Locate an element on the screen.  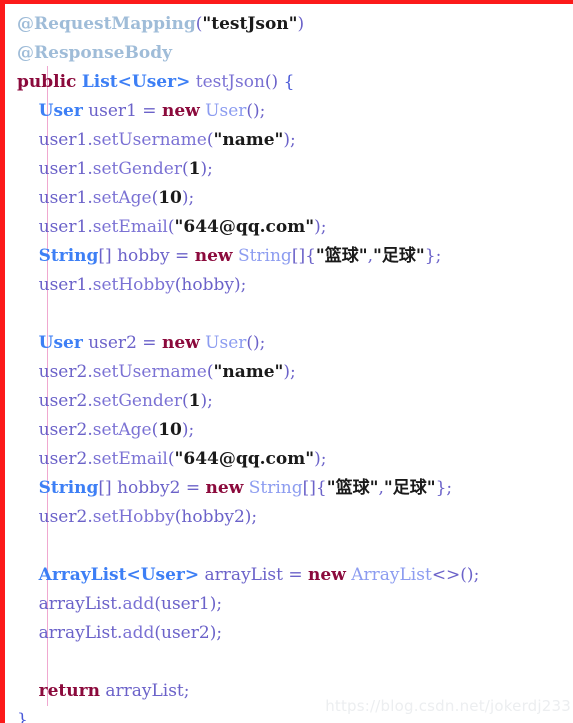
code-token-keyword: public is located at coordinates (47, 82).